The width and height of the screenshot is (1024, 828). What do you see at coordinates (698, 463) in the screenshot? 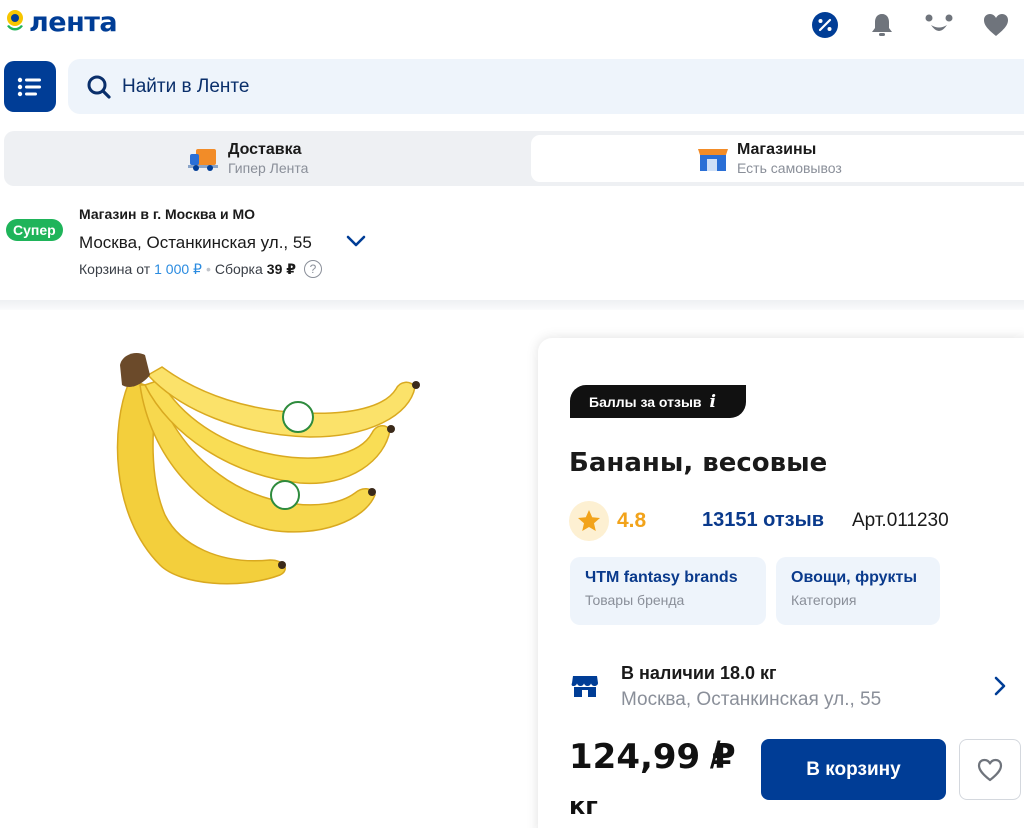
I see `product-title: Бананы, весовые` at bounding box center [698, 463].